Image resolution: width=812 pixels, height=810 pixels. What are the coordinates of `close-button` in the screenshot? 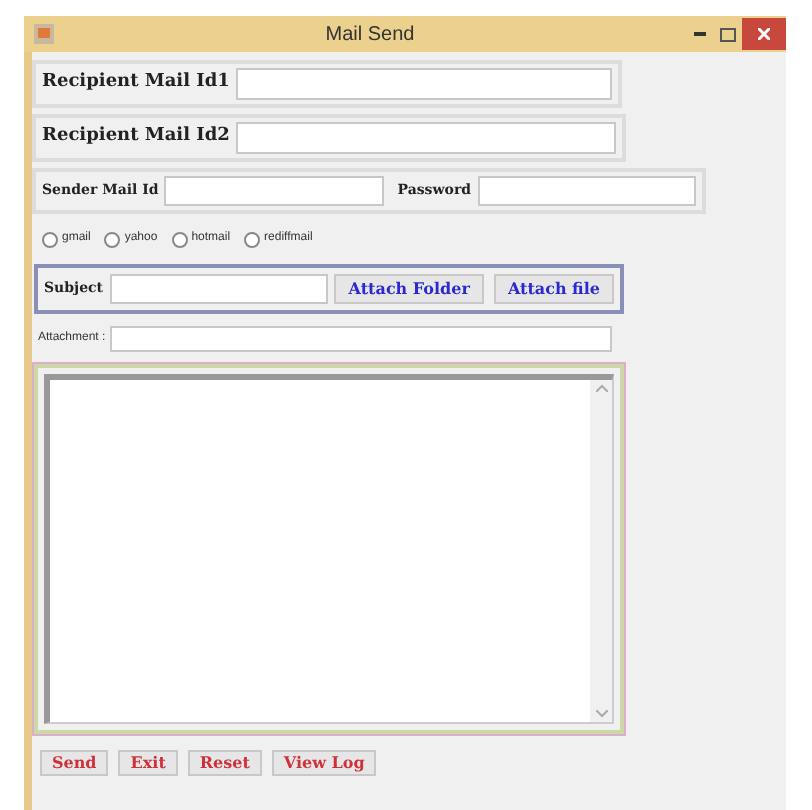 It's located at (764, 34).